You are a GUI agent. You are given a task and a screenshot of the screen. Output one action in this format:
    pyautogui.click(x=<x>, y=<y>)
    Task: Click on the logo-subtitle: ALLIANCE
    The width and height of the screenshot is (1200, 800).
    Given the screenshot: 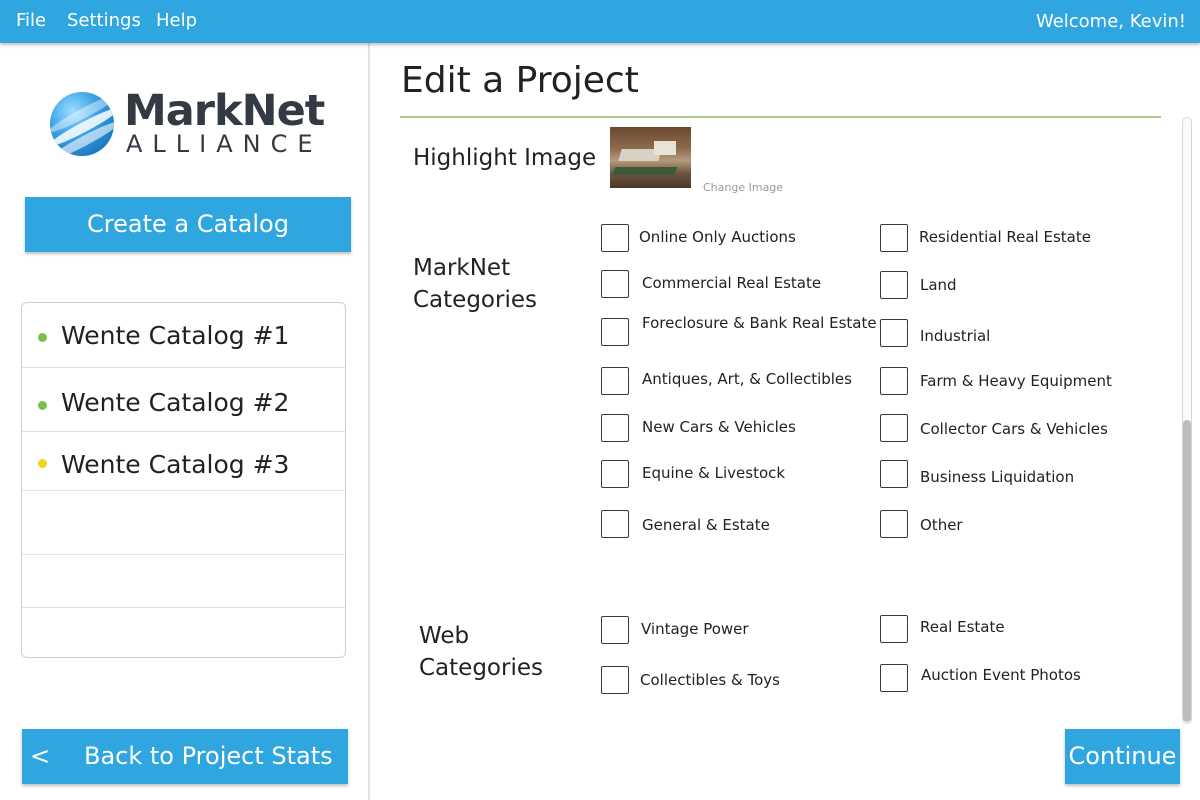 What is the action you would take?
    pyautogui.click(x=224, y=144)
    